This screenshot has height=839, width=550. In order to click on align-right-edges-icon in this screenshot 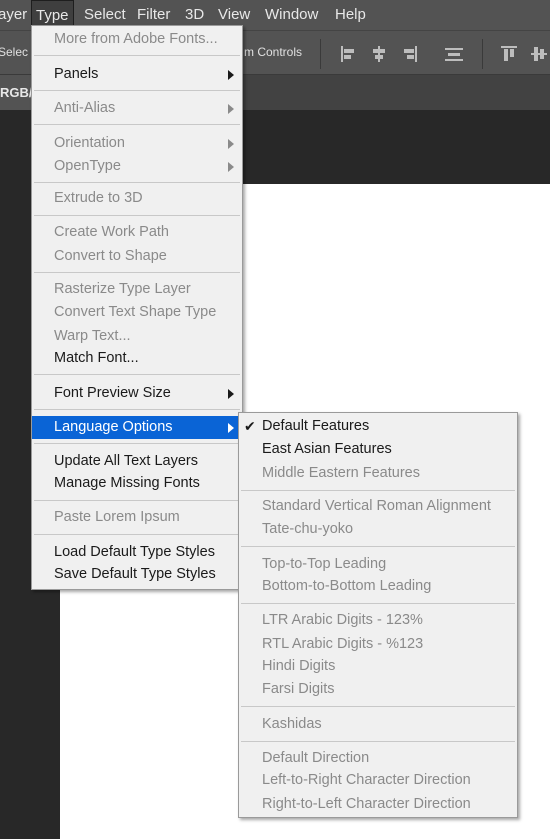, I will do `click(409, 54)`.